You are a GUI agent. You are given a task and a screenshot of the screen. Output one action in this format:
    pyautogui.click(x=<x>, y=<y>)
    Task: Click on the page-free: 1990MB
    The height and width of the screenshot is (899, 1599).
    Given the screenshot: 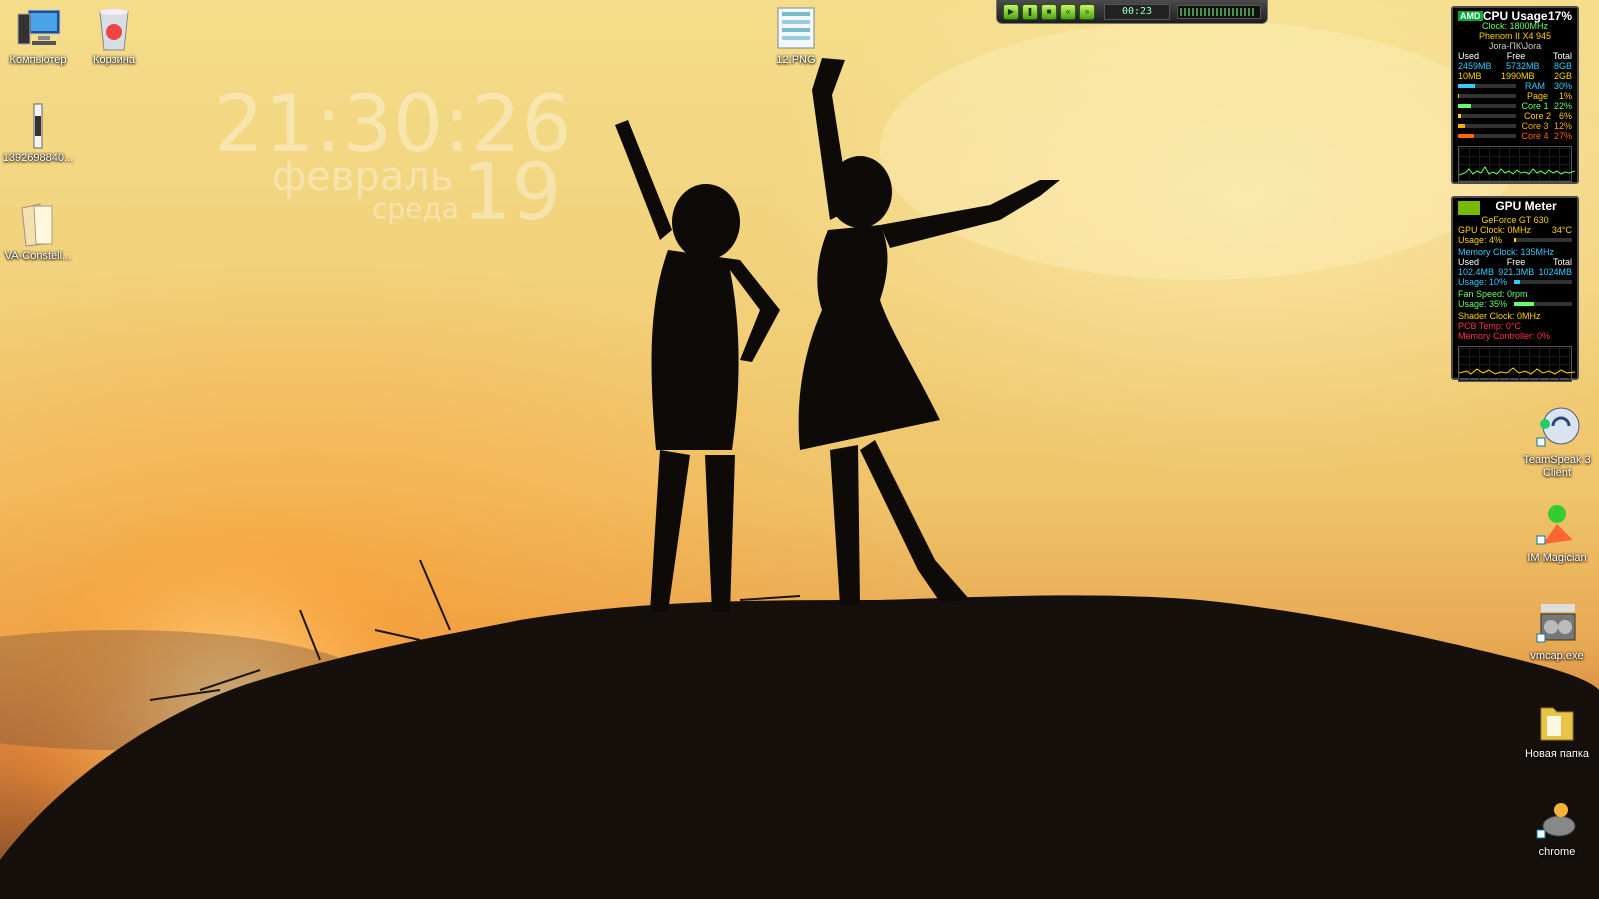 What is the action you would take?
    pyautogui.click(x=1517, y=76)
    